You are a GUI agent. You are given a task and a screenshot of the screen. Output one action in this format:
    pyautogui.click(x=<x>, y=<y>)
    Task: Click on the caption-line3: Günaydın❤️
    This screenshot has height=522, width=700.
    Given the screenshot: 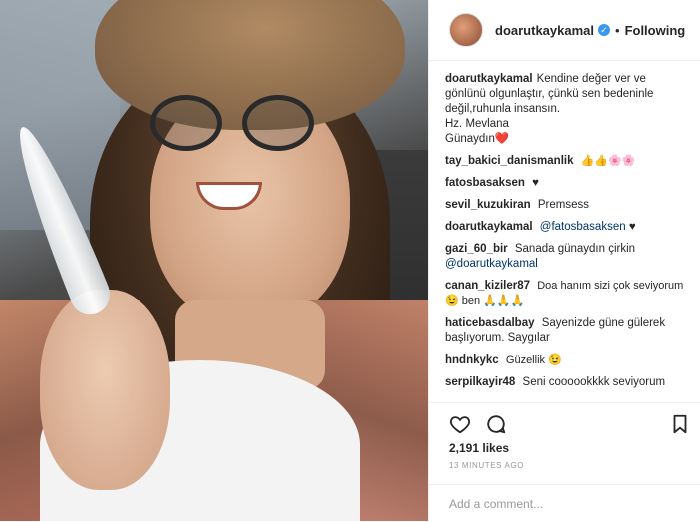 What is the action you would take?
    pyautogui.click(x=477, y=139)
    